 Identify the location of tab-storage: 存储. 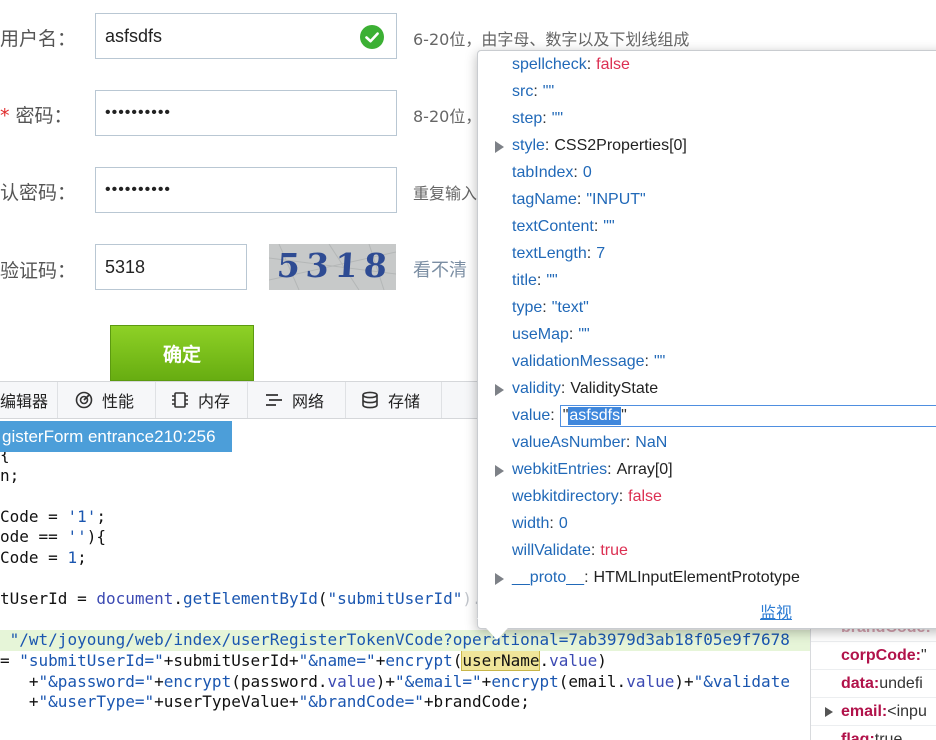
(394, 400).